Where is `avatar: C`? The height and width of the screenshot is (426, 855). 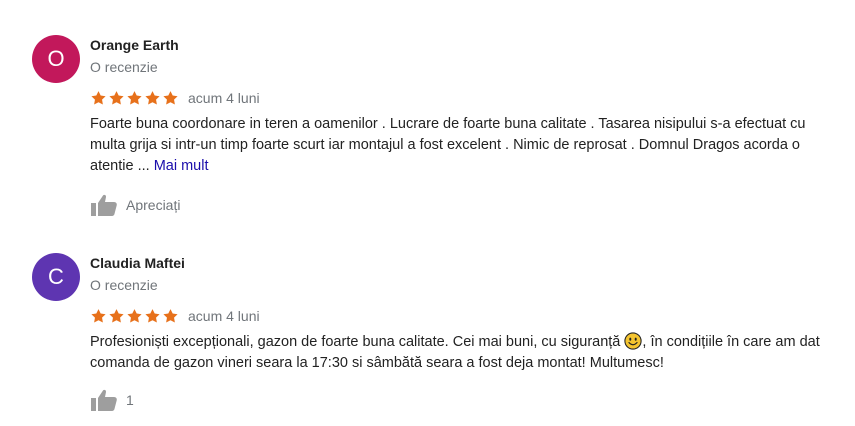
avatar: C is located at coordinates (56, 277).